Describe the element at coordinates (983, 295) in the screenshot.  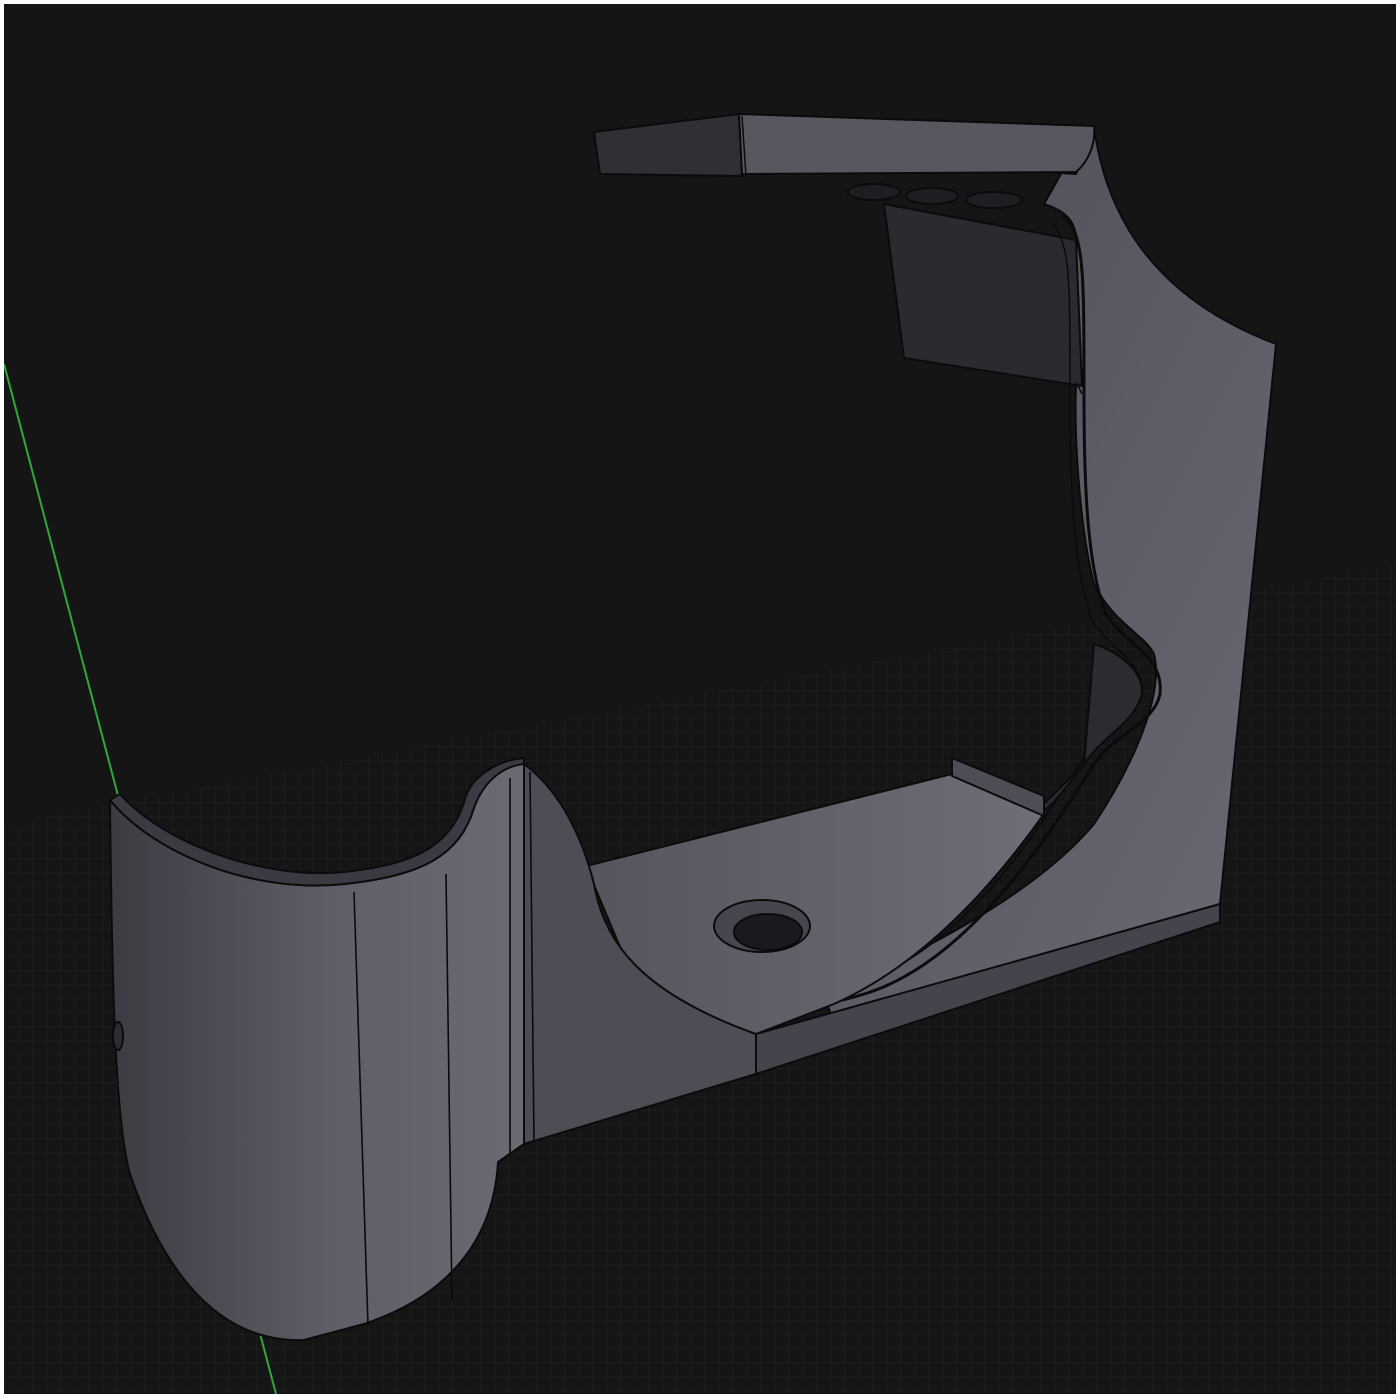
I see `inner-top-recess` at that location.